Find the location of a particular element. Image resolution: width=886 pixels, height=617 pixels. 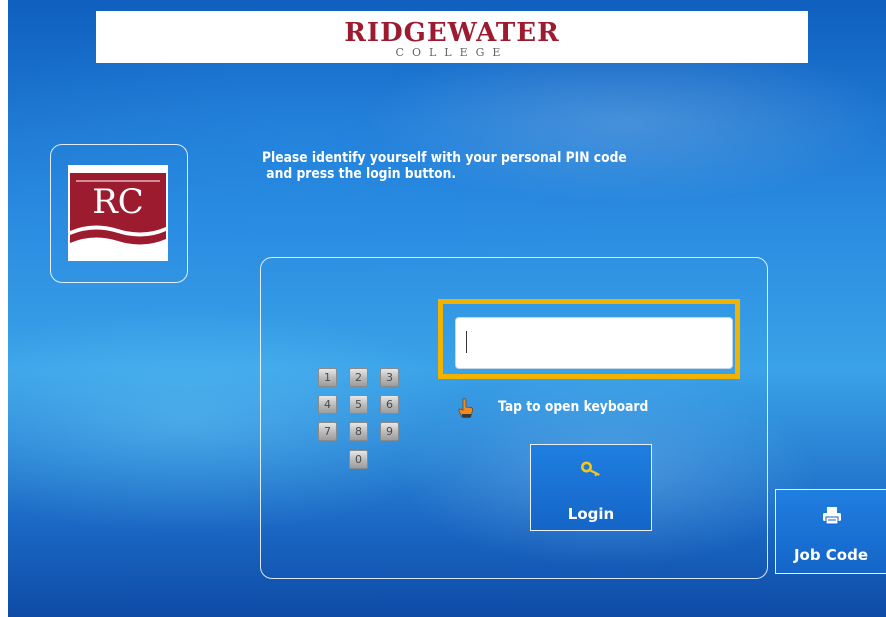

keypad-key-0: 0 is located at coordinates (358, 459).